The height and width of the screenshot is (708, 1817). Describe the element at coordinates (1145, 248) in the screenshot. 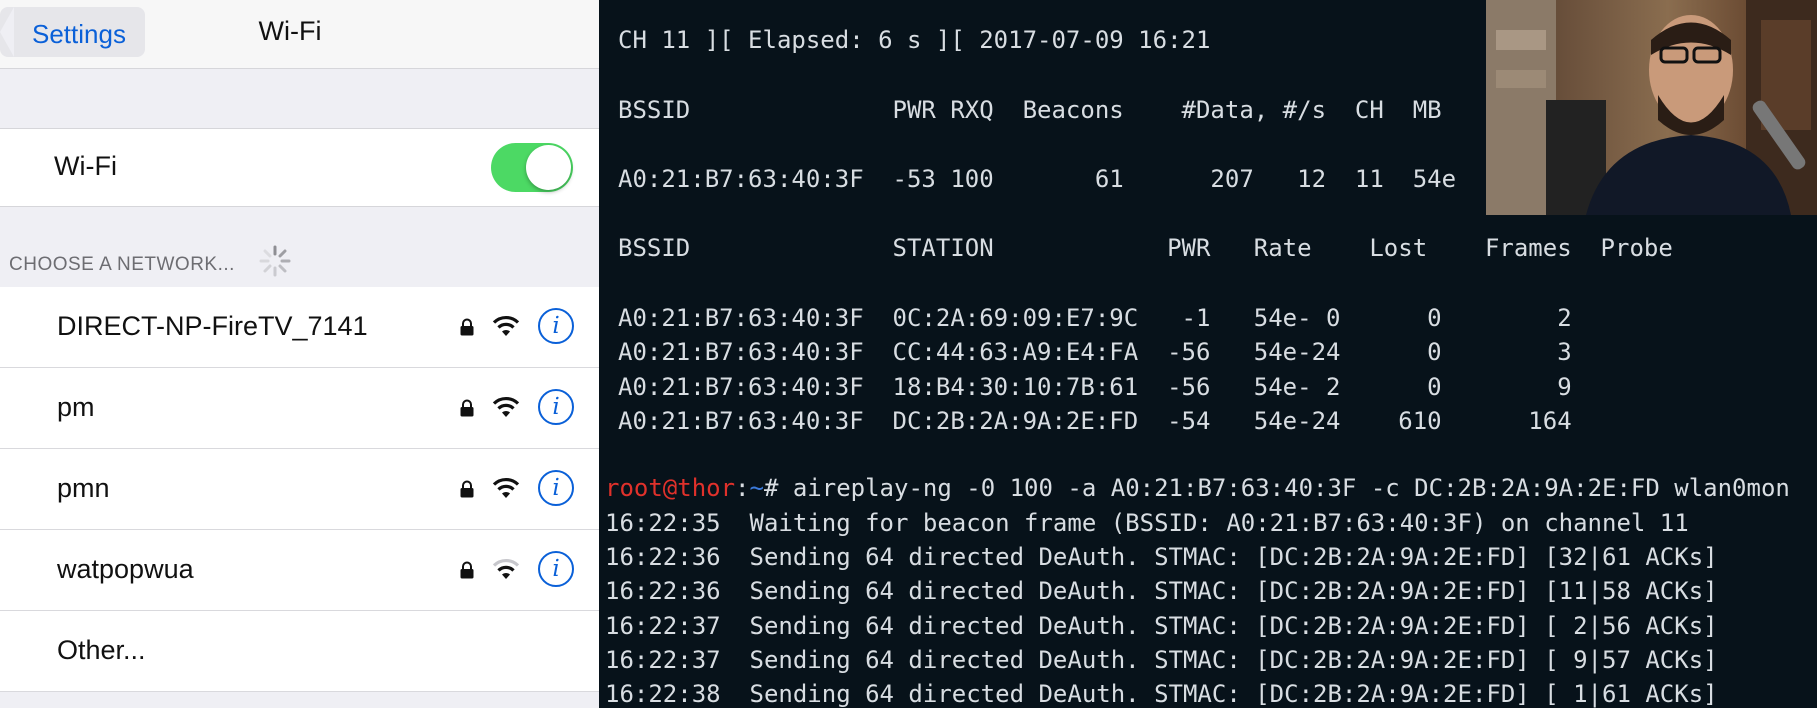

I see `station-table-header: BSSID STATION PWR Rate Lost Frames Probe` at that location.